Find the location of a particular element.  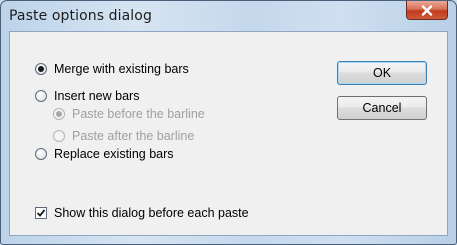

show-dialog-label: Show this dialog before each paste is located at coordinates (151, 213).